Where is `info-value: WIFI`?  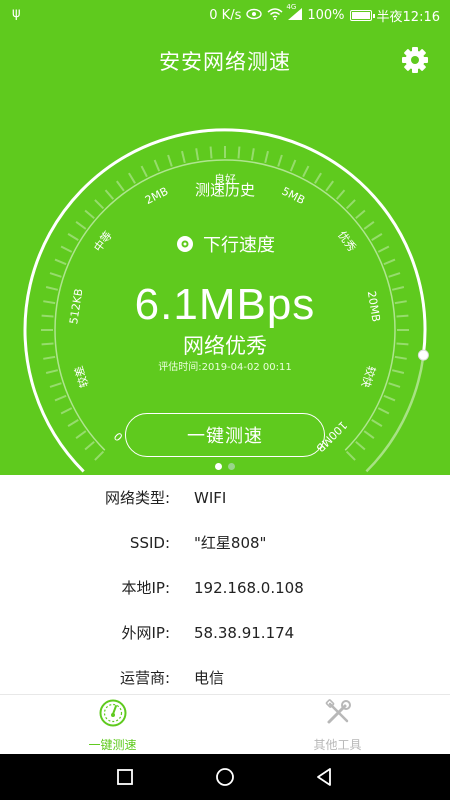 info-value: WIFI is located at coordinates (210, 497).